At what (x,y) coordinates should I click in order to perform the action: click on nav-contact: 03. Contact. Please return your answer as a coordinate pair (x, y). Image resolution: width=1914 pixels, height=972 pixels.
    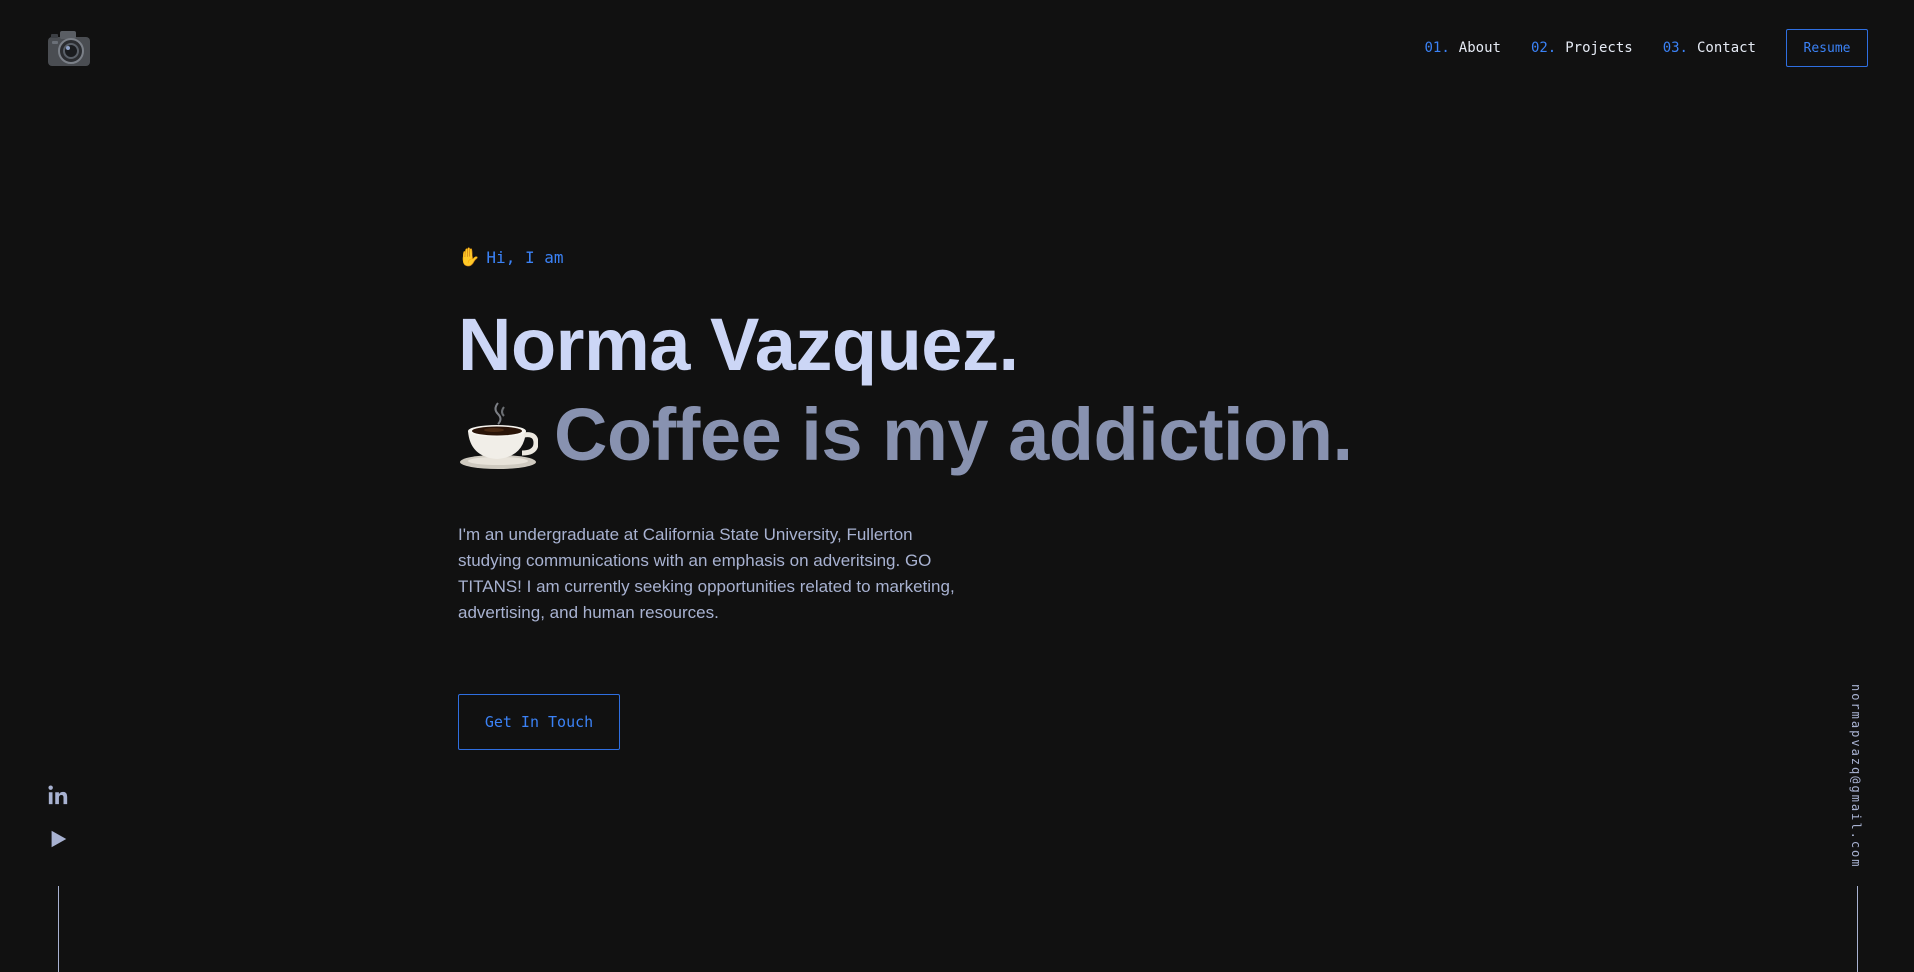
    Looking at the image, I should click on (1709, 48).